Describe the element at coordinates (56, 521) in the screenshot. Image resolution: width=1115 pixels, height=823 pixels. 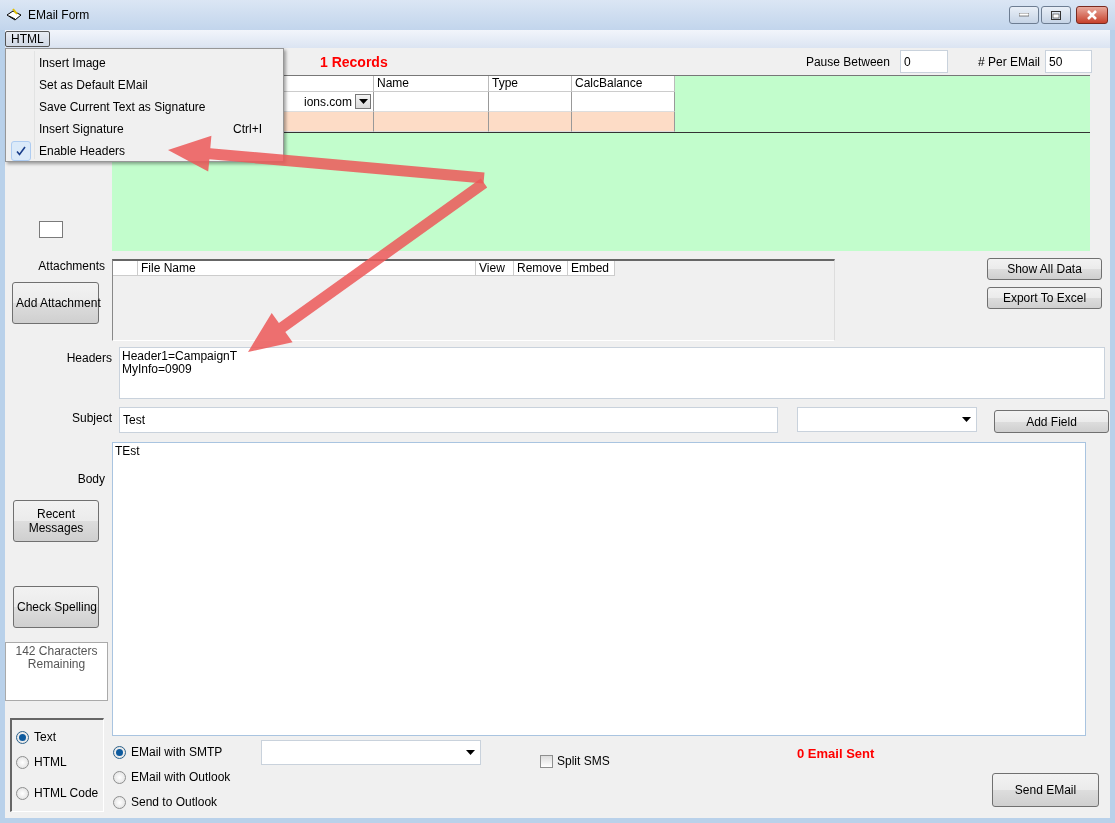
I see `recent-messages-button: Recent Messages` at that location.